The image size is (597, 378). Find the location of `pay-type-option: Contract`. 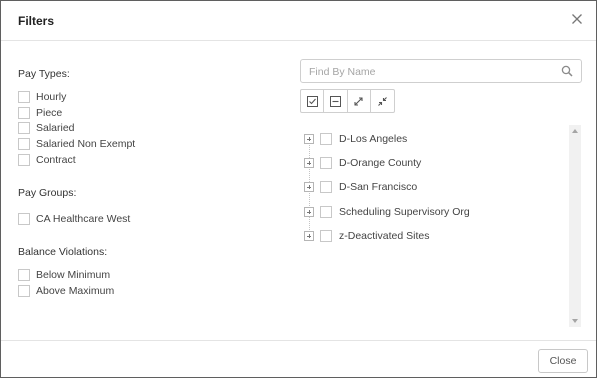

pay-type-option: Contract is located at coordinates (47, 160).